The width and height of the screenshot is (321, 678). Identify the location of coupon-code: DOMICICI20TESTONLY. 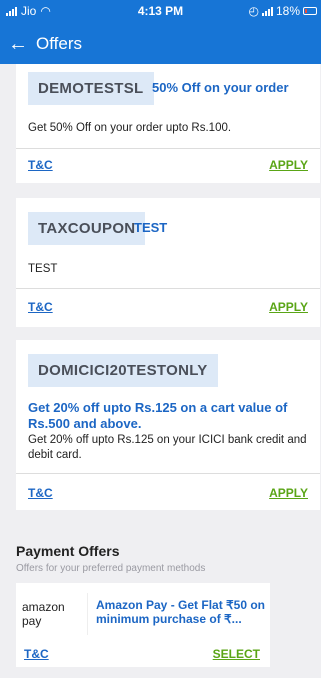
(123, 370).